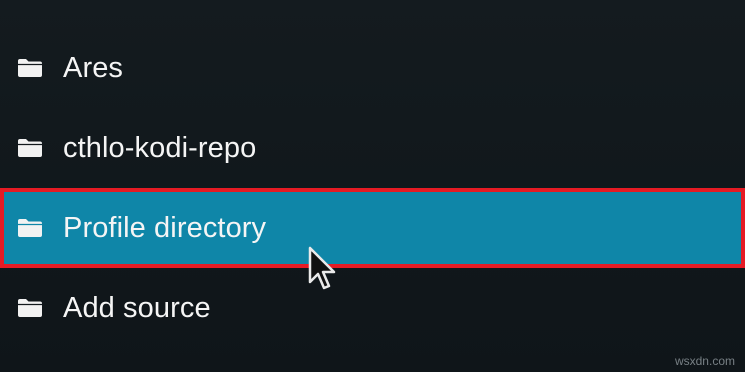 The image size is (745, 372). I want to click on source-label: Profile directory, so click(165, 228).